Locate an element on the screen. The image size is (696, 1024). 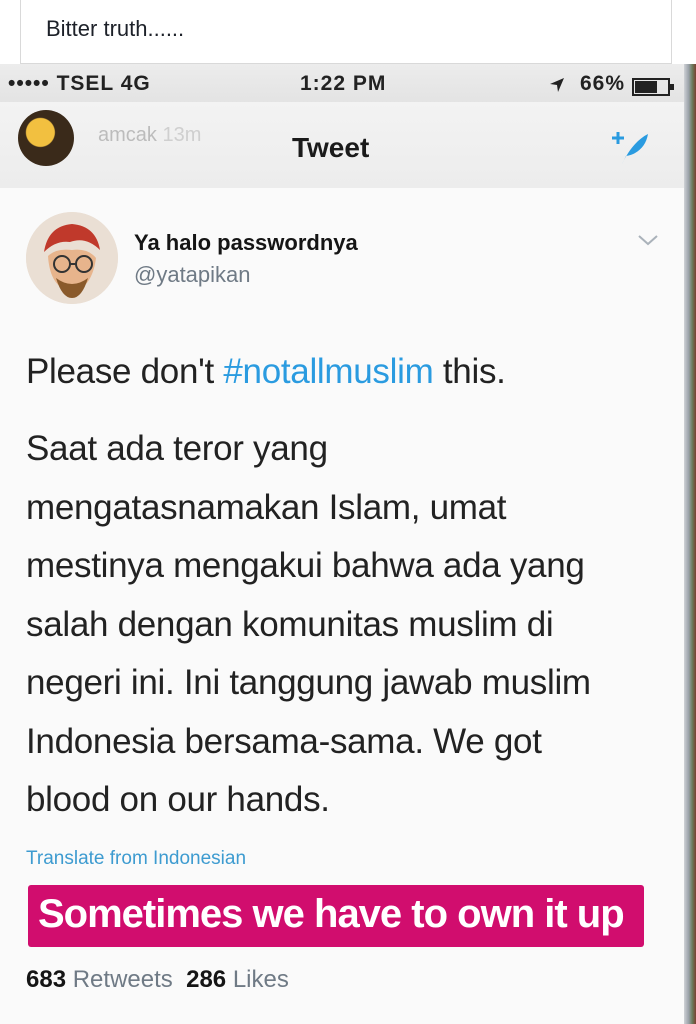
chevron-down-icon is located at coordinates (648, 240).